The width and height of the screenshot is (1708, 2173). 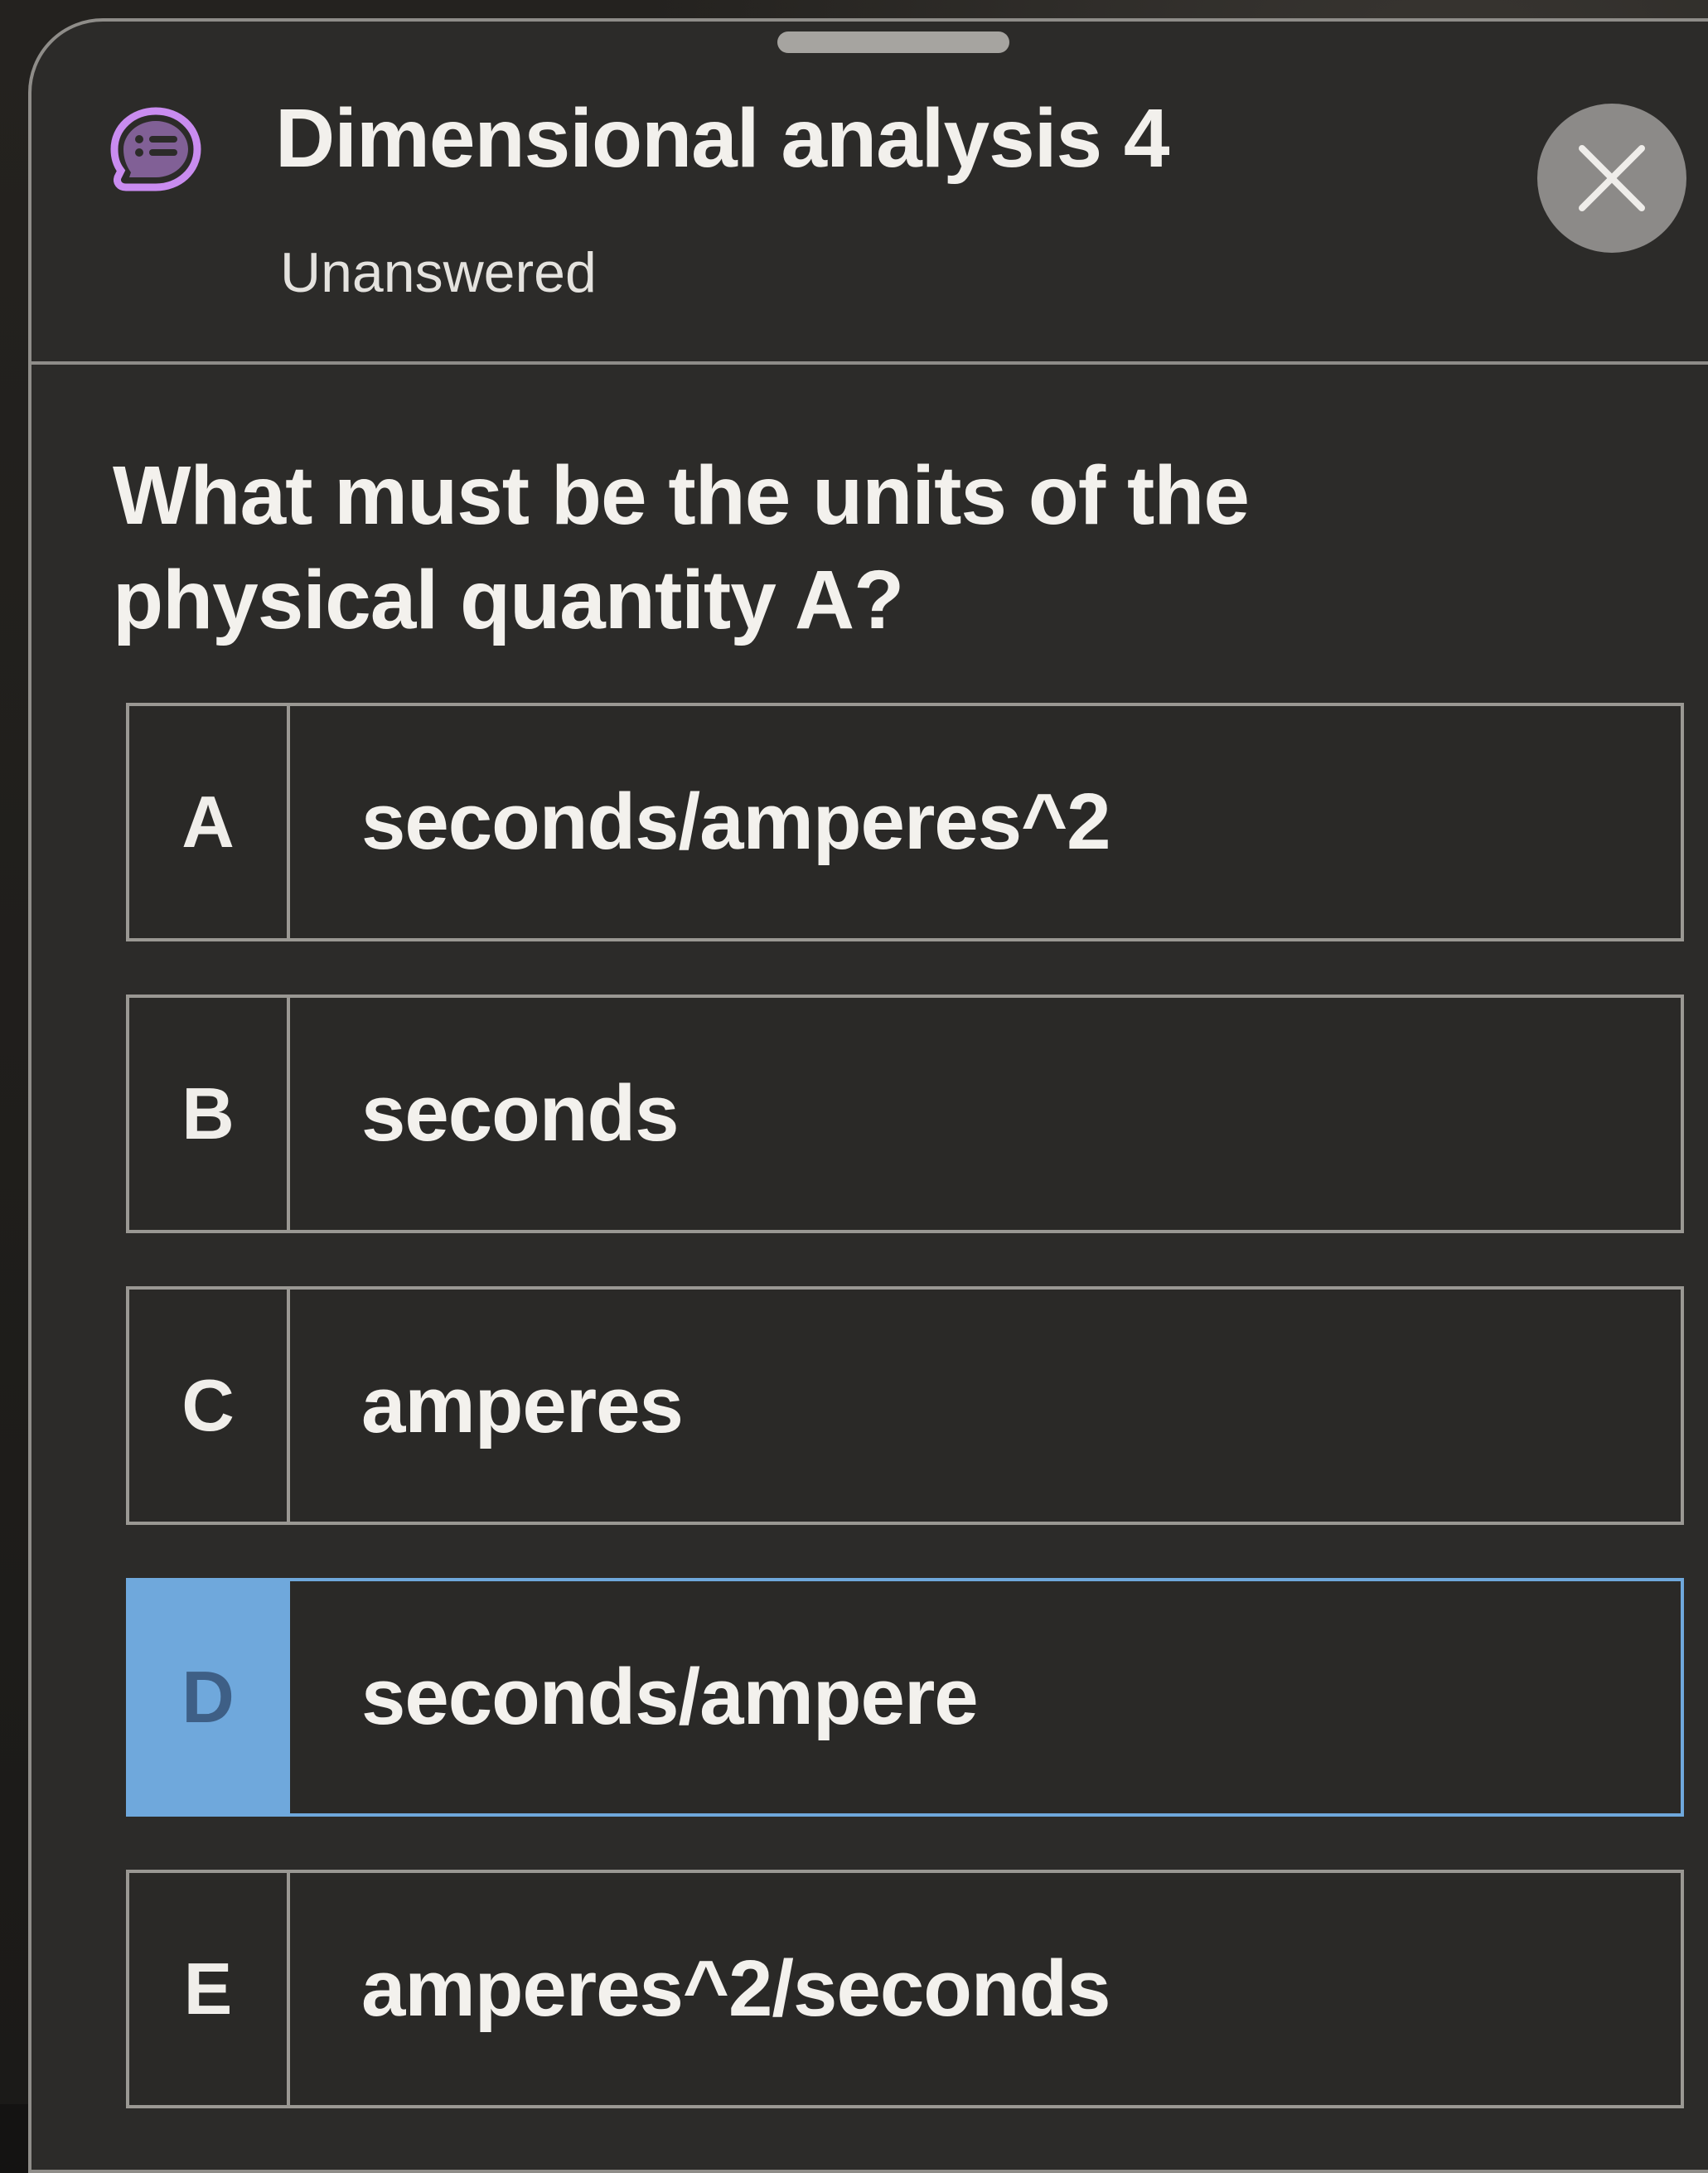 What do you see at coordinates (156, 151) in the screenshot?
I see `quiz-list-icon` at bounding box center [156, 151].